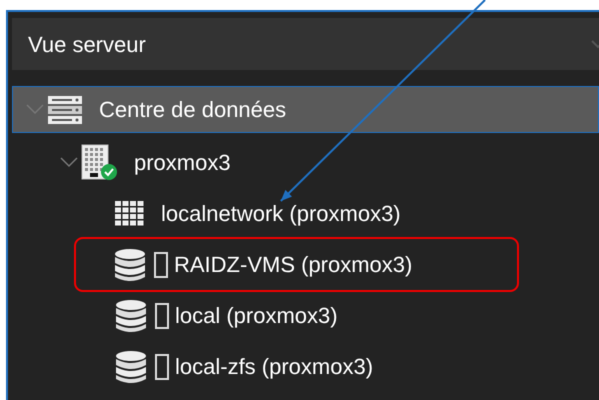  Describe the element at coordinates (192, 110) in the screenshot. I see `item-label: Centre de données` at that location.